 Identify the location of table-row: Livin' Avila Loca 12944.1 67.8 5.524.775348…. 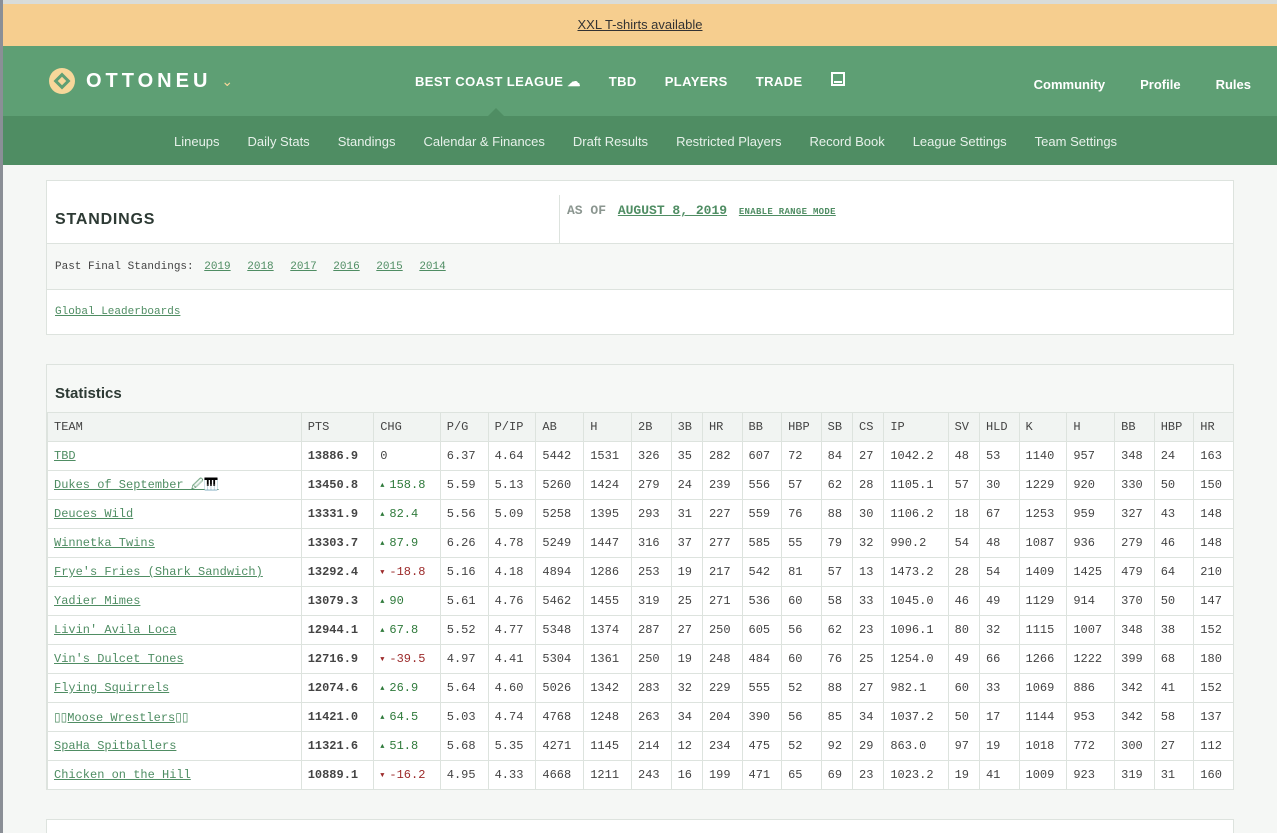
(640, 630).